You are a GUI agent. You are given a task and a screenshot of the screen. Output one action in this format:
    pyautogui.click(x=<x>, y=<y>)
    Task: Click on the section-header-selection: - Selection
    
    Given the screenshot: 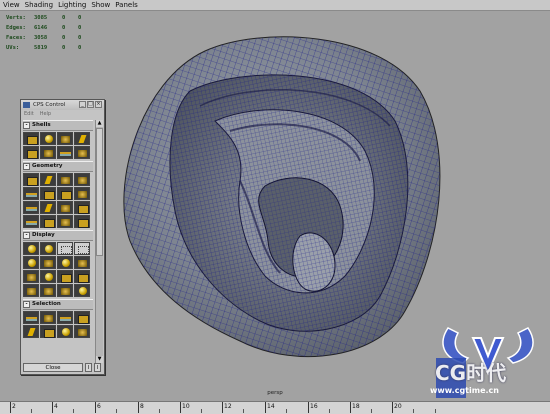 What is the action you would take?
    pyautogui.click(x=58, y=304)
    